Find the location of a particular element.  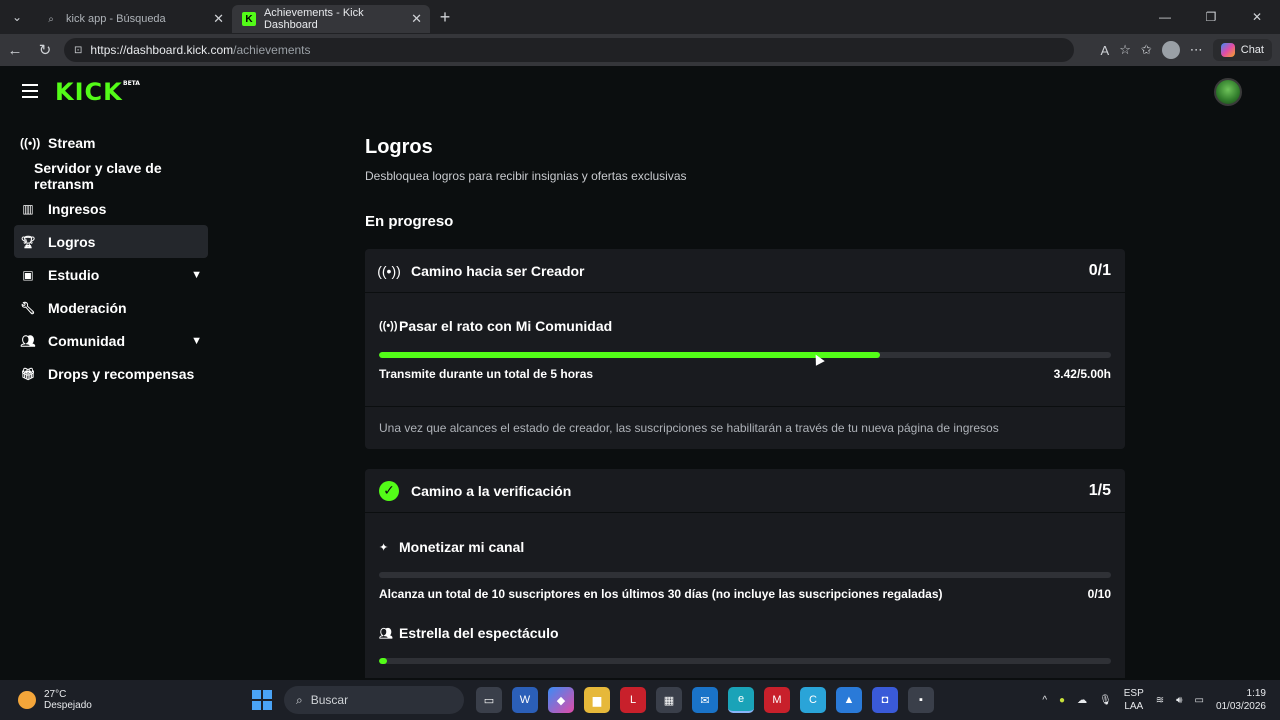

app-l-icon: L is located at coordinates (633, 700).